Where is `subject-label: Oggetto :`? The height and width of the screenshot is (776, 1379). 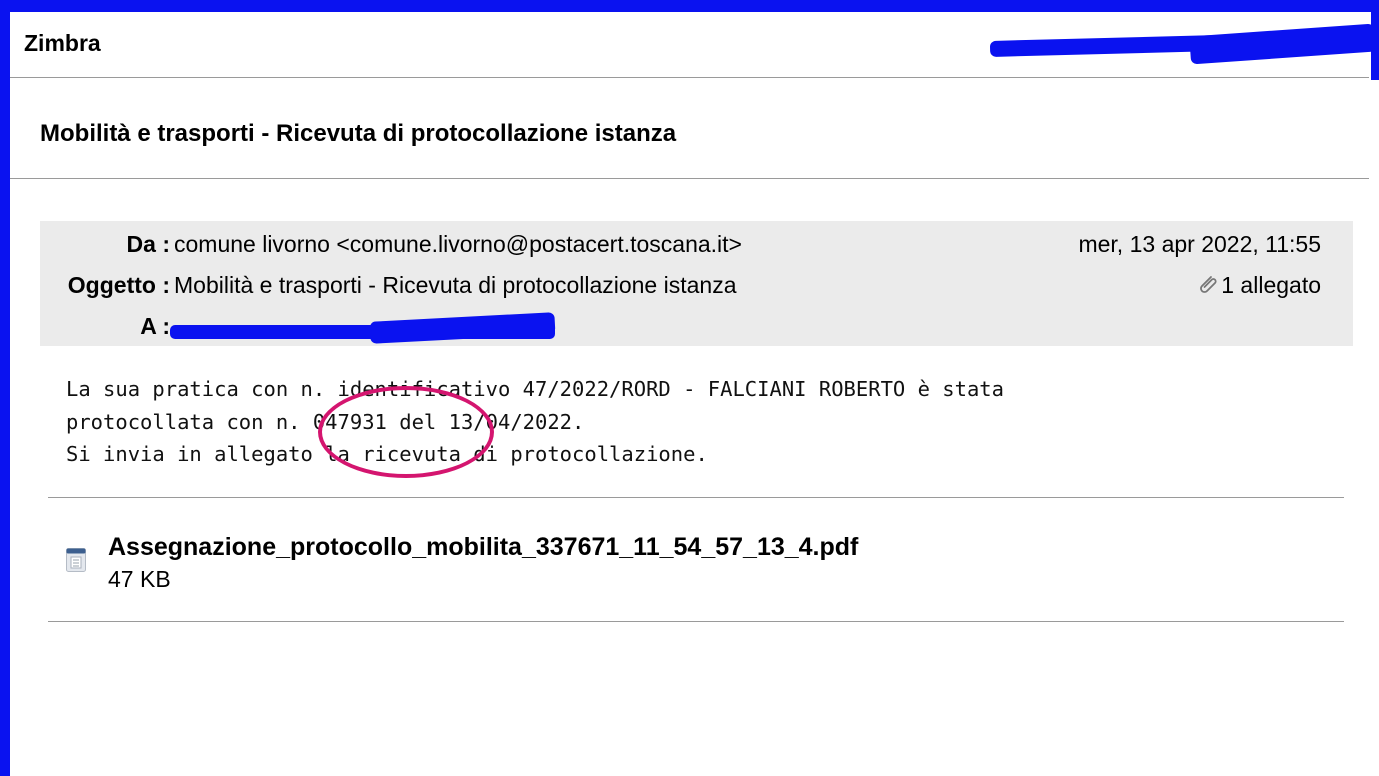
subject-label: Oggetto : is located at coordinates (118, 285).